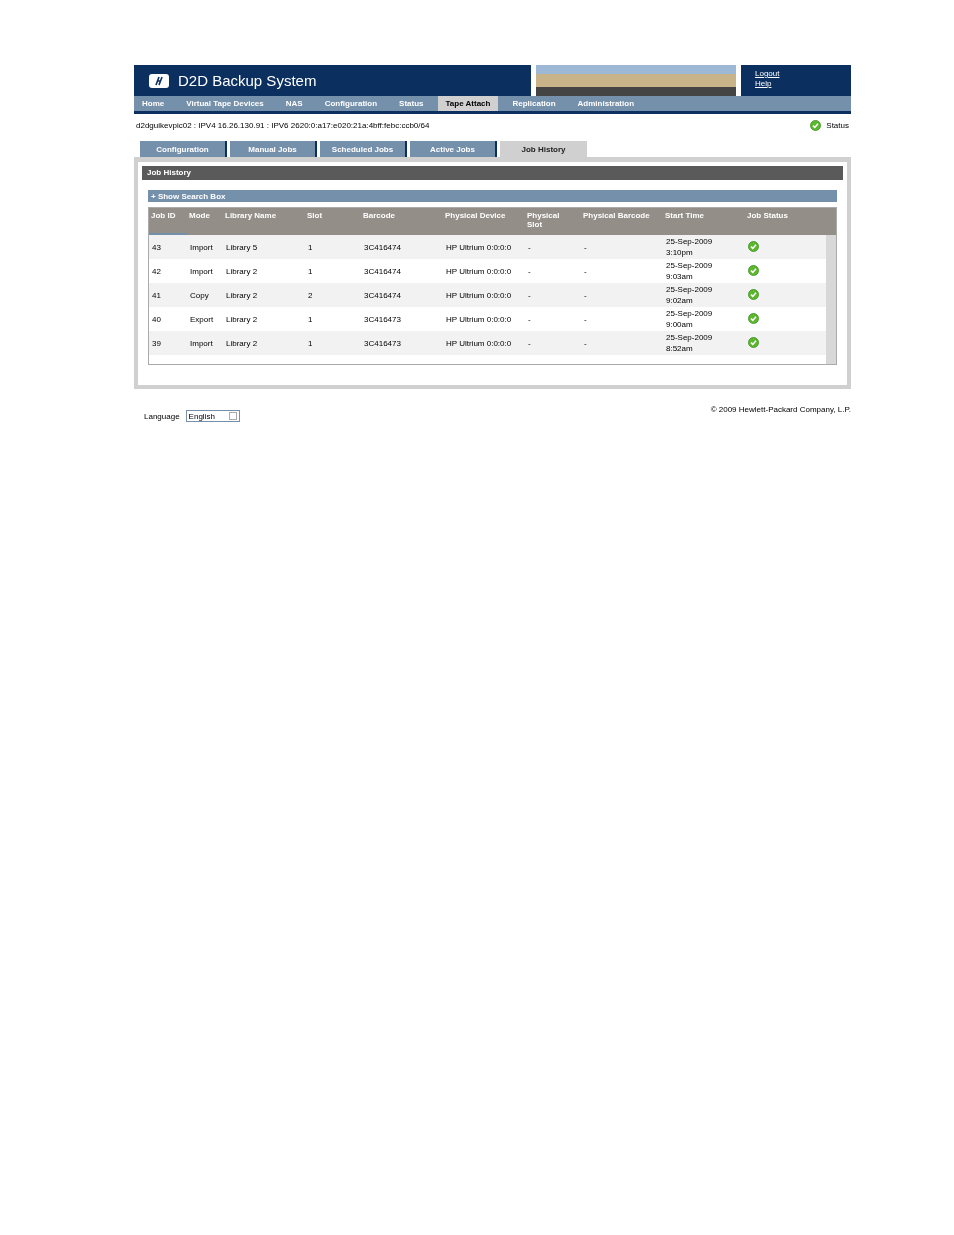 This screenshot has width=954, height=1235. Describe the element at coordinates (225, 103) in the screenshot. I see `nav-tab: Virtual Tape Devices` at that location.